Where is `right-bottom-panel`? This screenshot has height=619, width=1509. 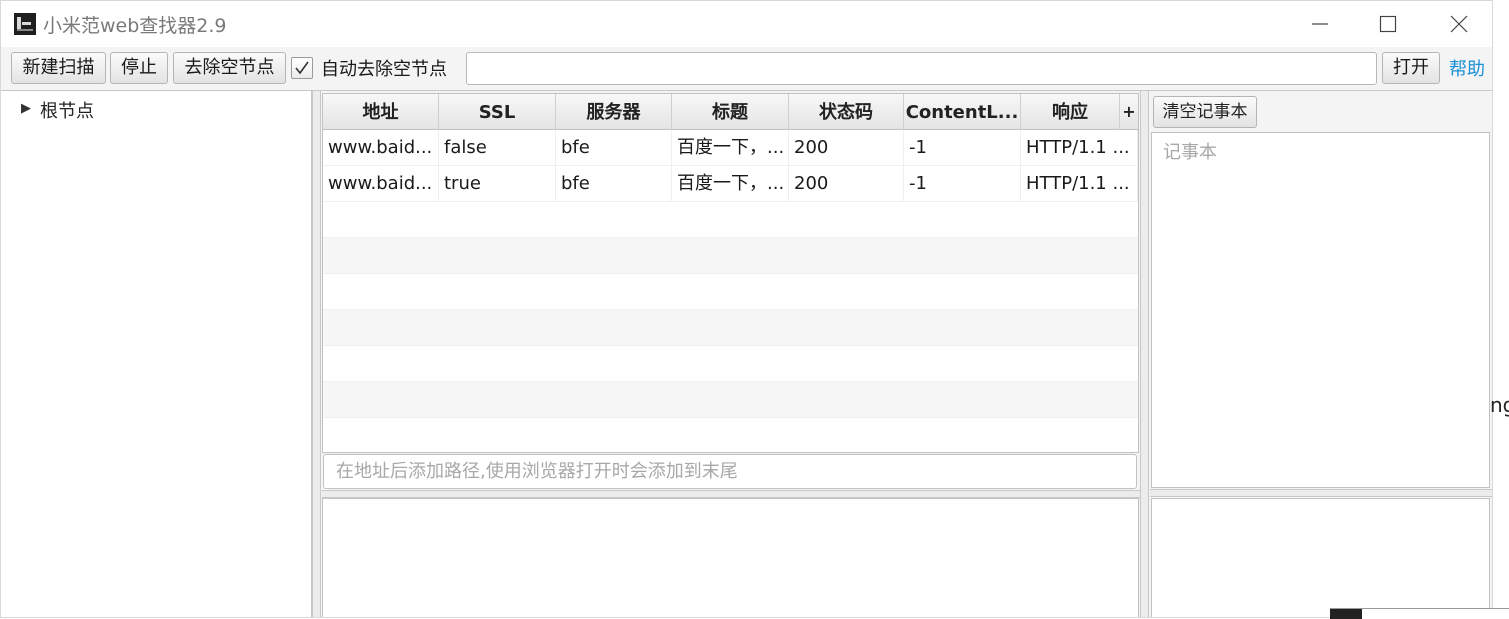 right-bottom-panel is located at coordinates (1320, 557).